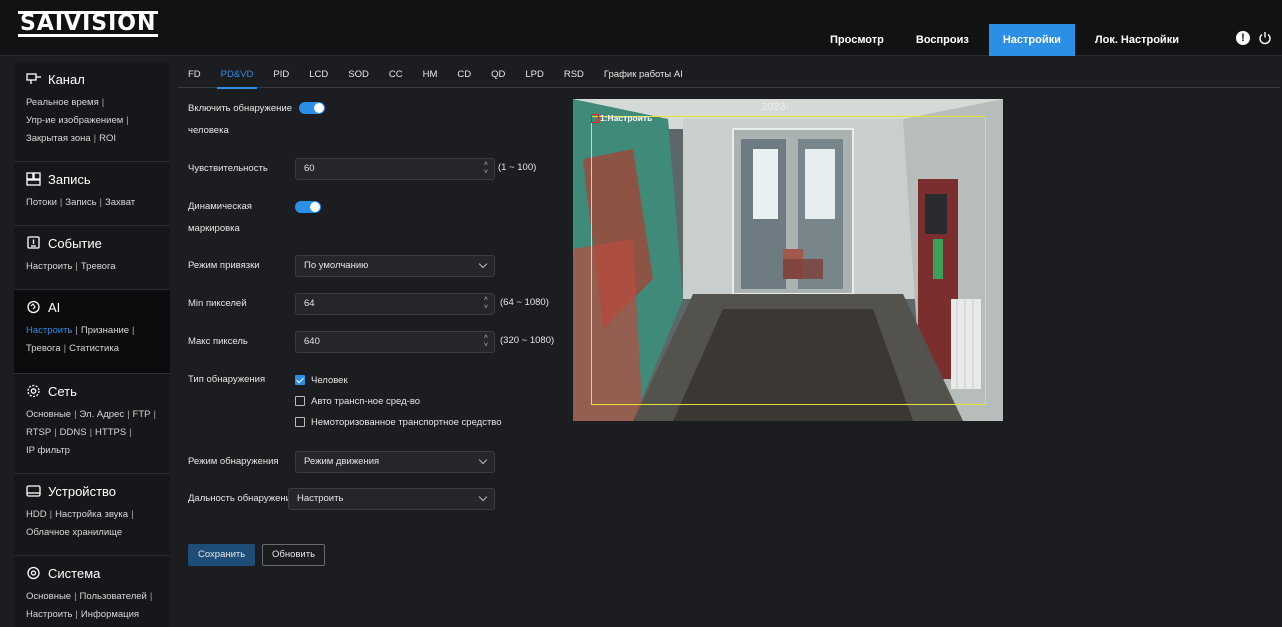 This screenshot has width=1282, height=627. I want to click on checkbox-person-box, so click(300, 380).